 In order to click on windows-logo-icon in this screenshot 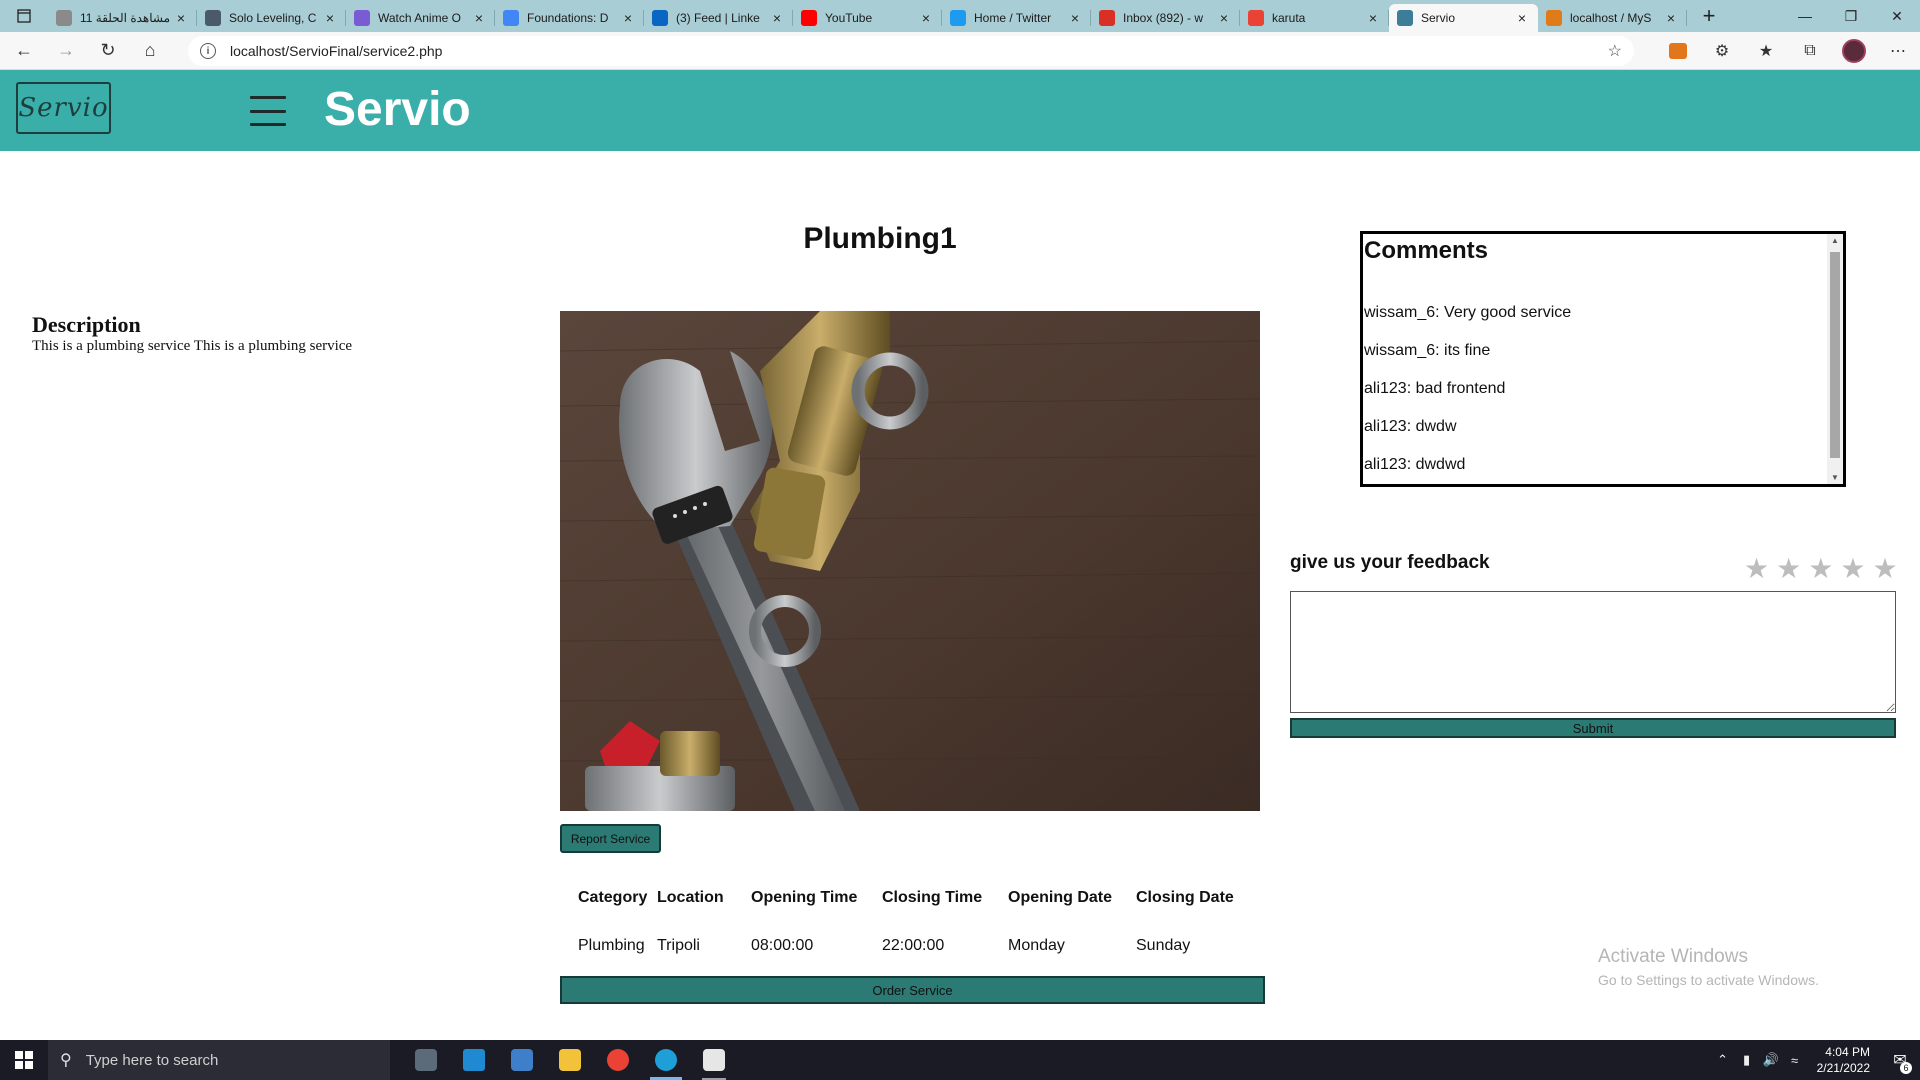, I will do `click(24, 1060)`.